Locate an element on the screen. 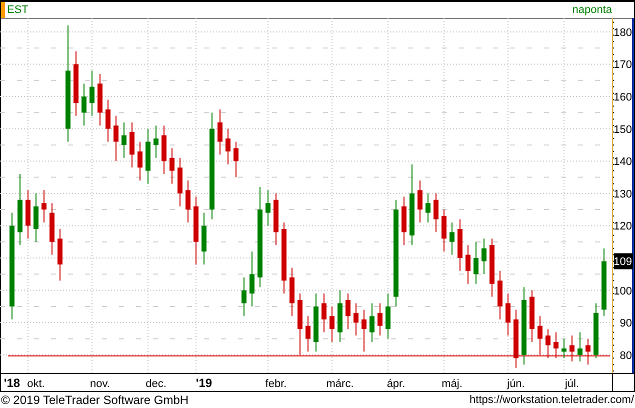  x-axis-label: nov. is located at coordinates (100, 384).